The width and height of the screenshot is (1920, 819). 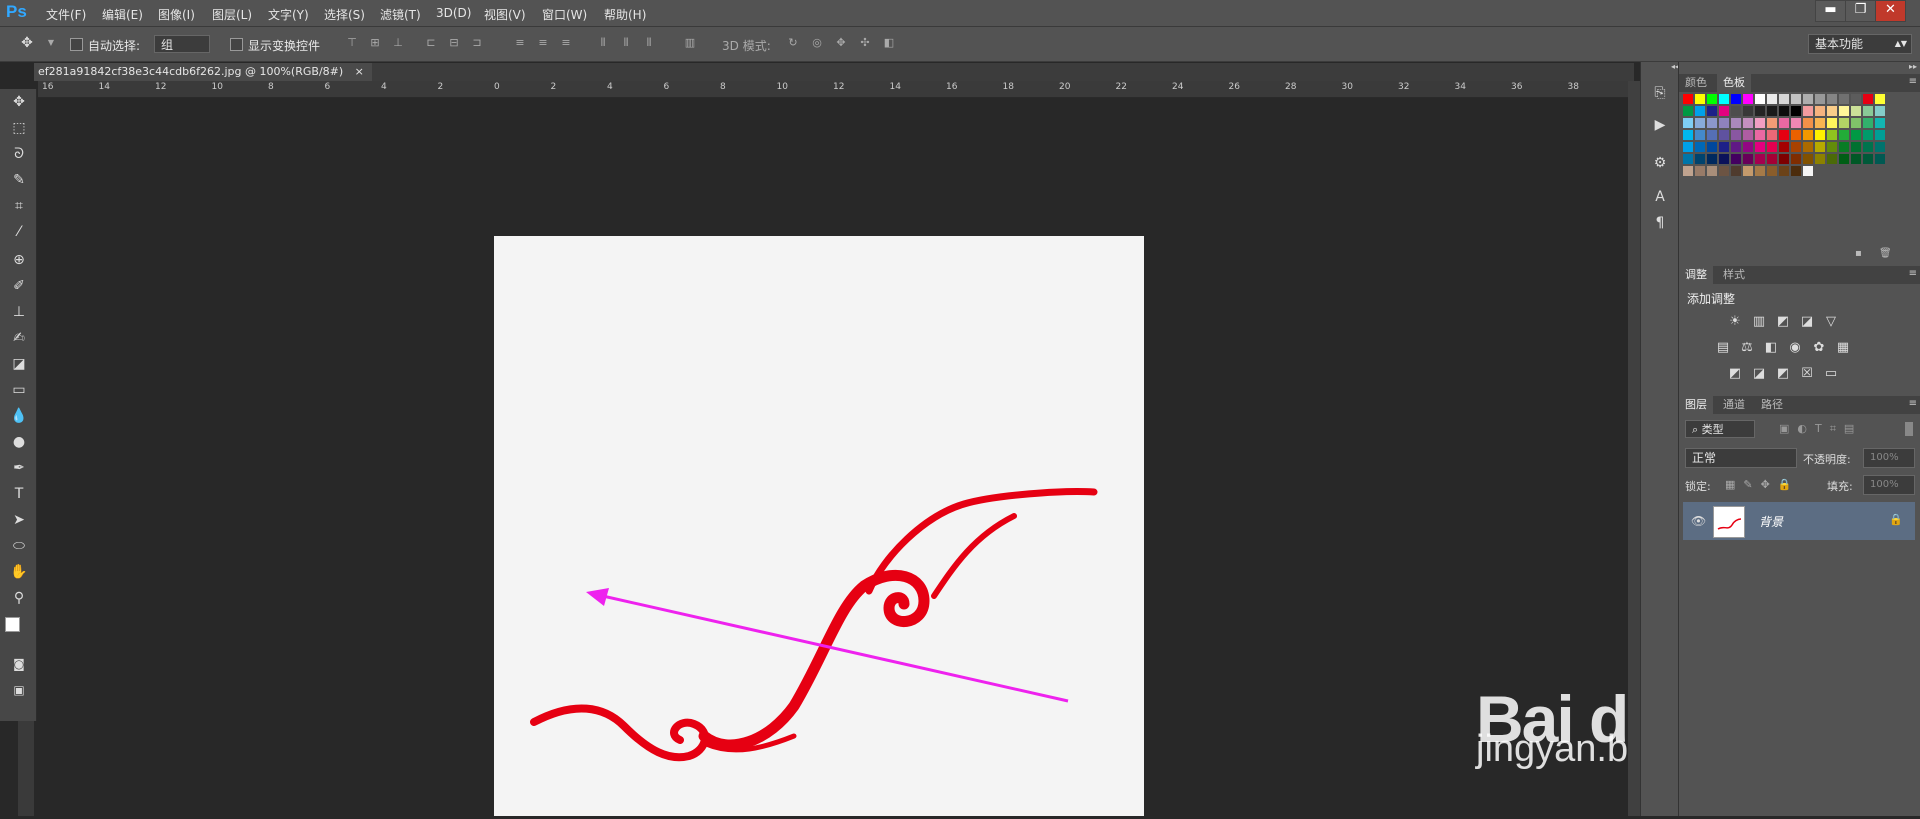 What do you see at coordinates (1771, 521) in the screenshot?
I see `layer-name: 背景` at bounding box center [1771, 521].